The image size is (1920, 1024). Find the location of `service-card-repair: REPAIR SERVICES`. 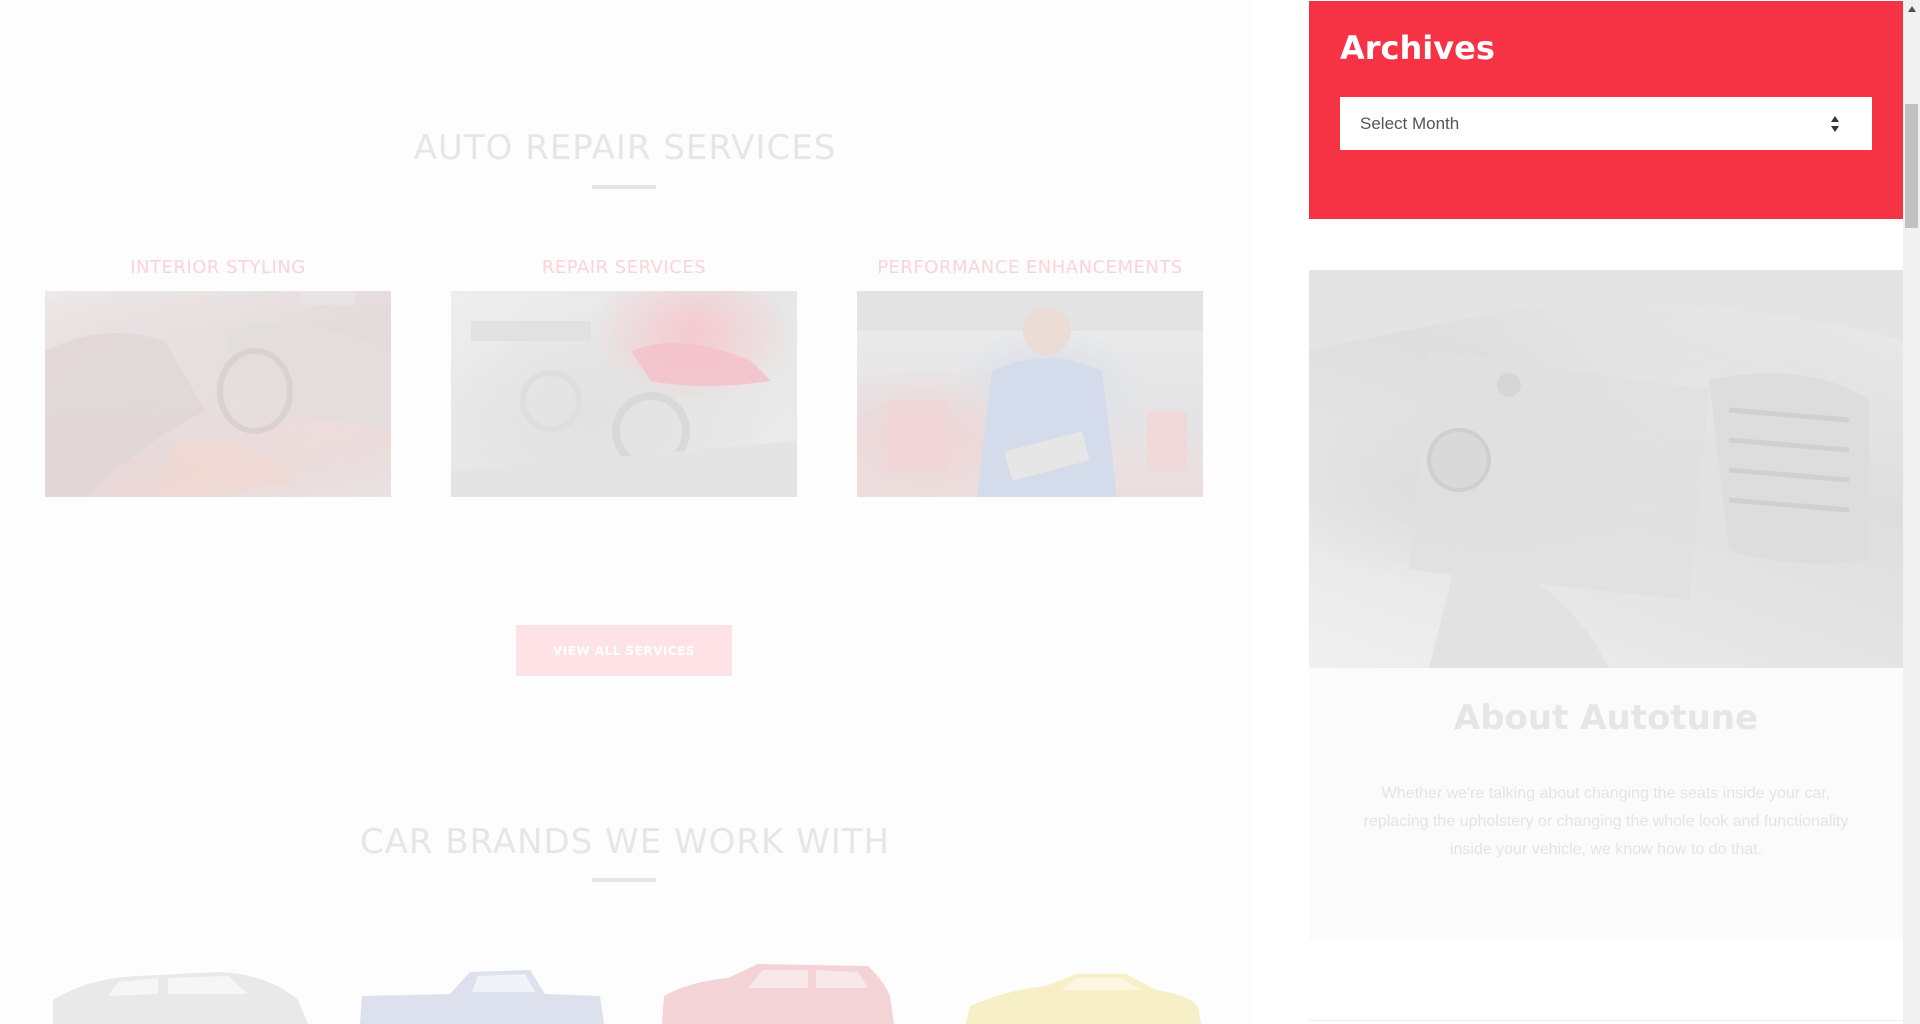

service-card-repair: REPAIR SERVICES is located at coordinates (624, 374).